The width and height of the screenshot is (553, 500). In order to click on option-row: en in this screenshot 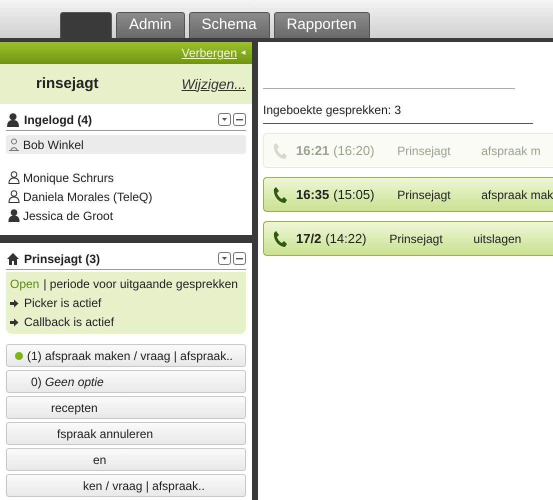, I will do `click(126, 459)`.